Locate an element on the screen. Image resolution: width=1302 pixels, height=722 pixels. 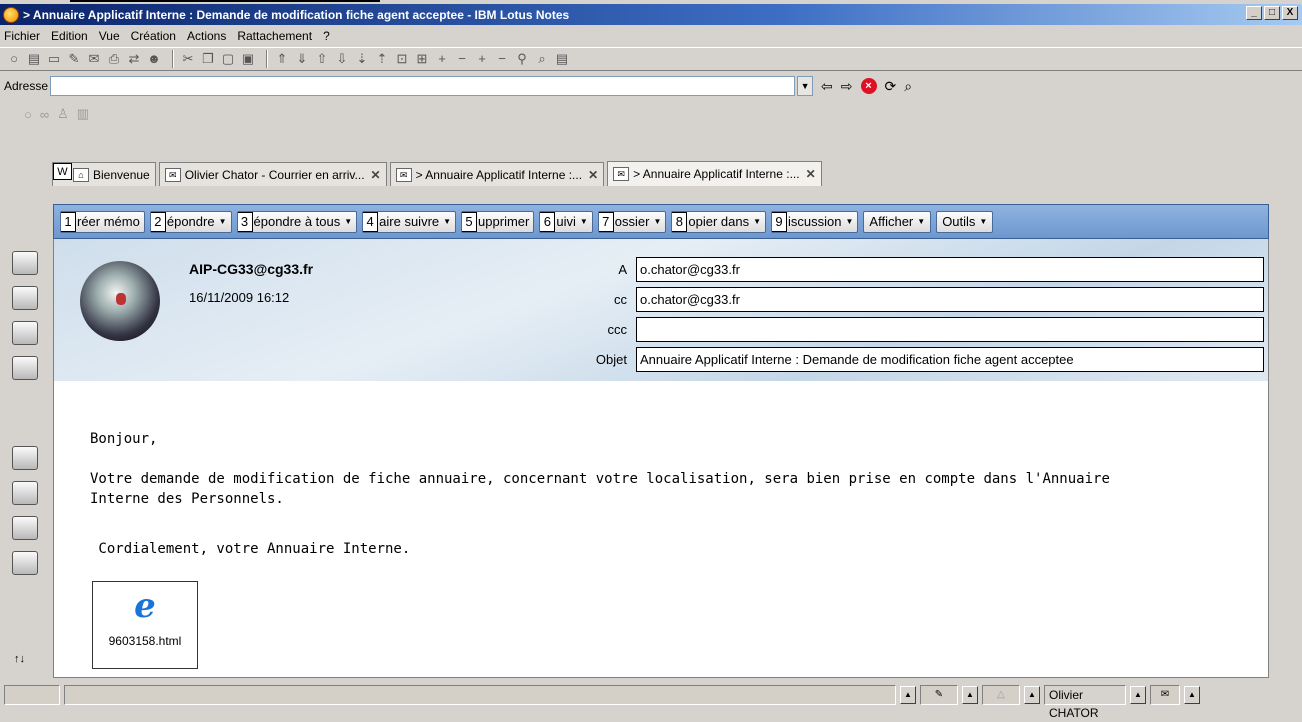
user-icon: ☻ is located at coordinates (154, 59).